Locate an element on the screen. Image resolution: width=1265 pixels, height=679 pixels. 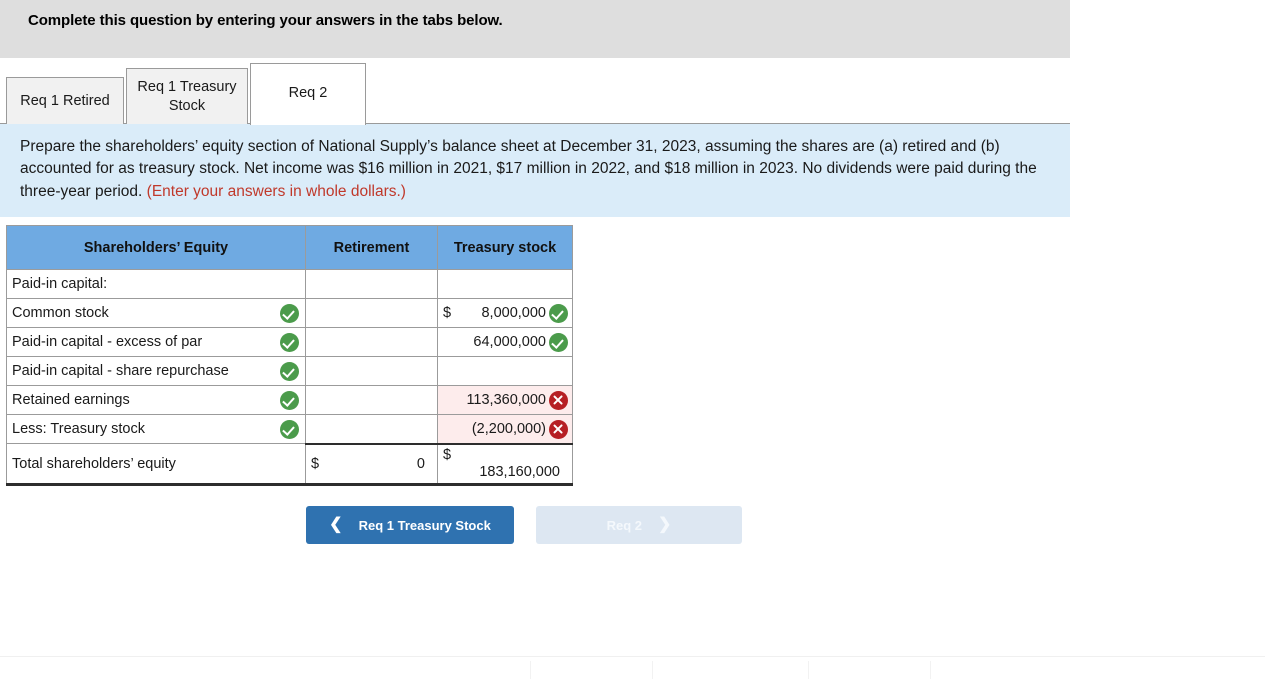
total-label-cell: Total shareholders’ equity is located at coordinates (156, 465).